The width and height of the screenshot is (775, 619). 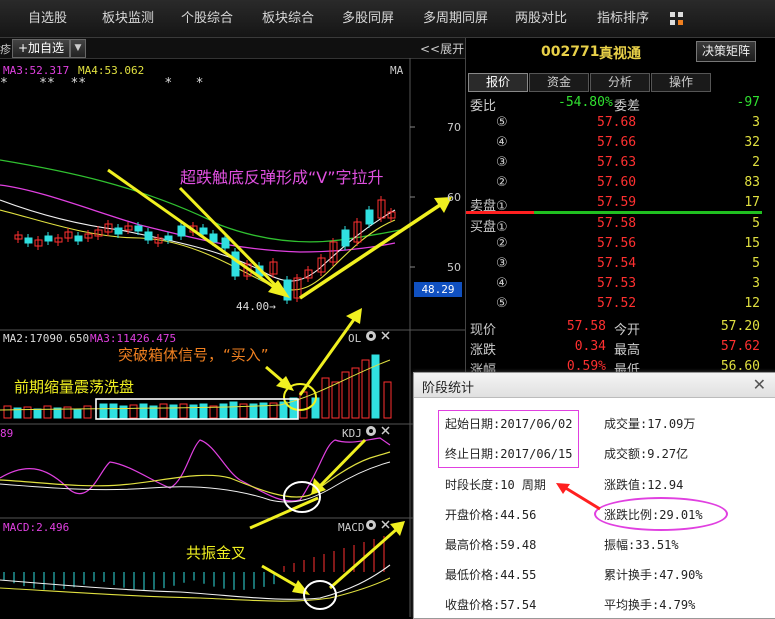 What do you see at coordinates (617, 243) in the screenshot?
I see `bid-price: 57.56` at bounding box center [617, 243].